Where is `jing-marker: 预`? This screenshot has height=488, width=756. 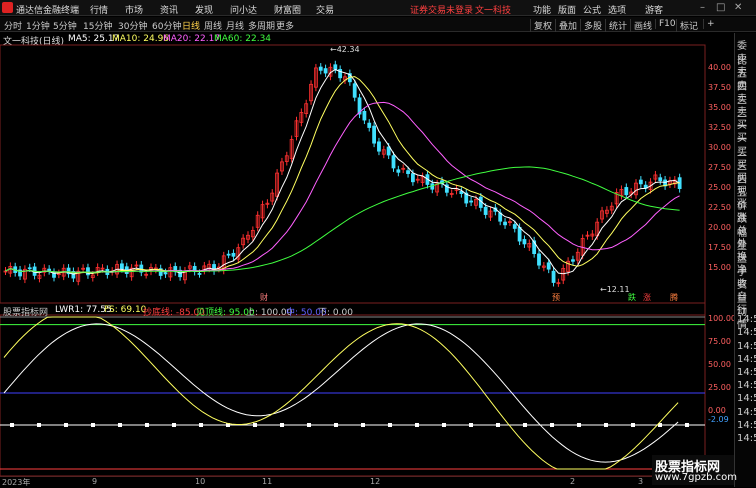
jing-marker: 预 is located at coordinates (556, 297).